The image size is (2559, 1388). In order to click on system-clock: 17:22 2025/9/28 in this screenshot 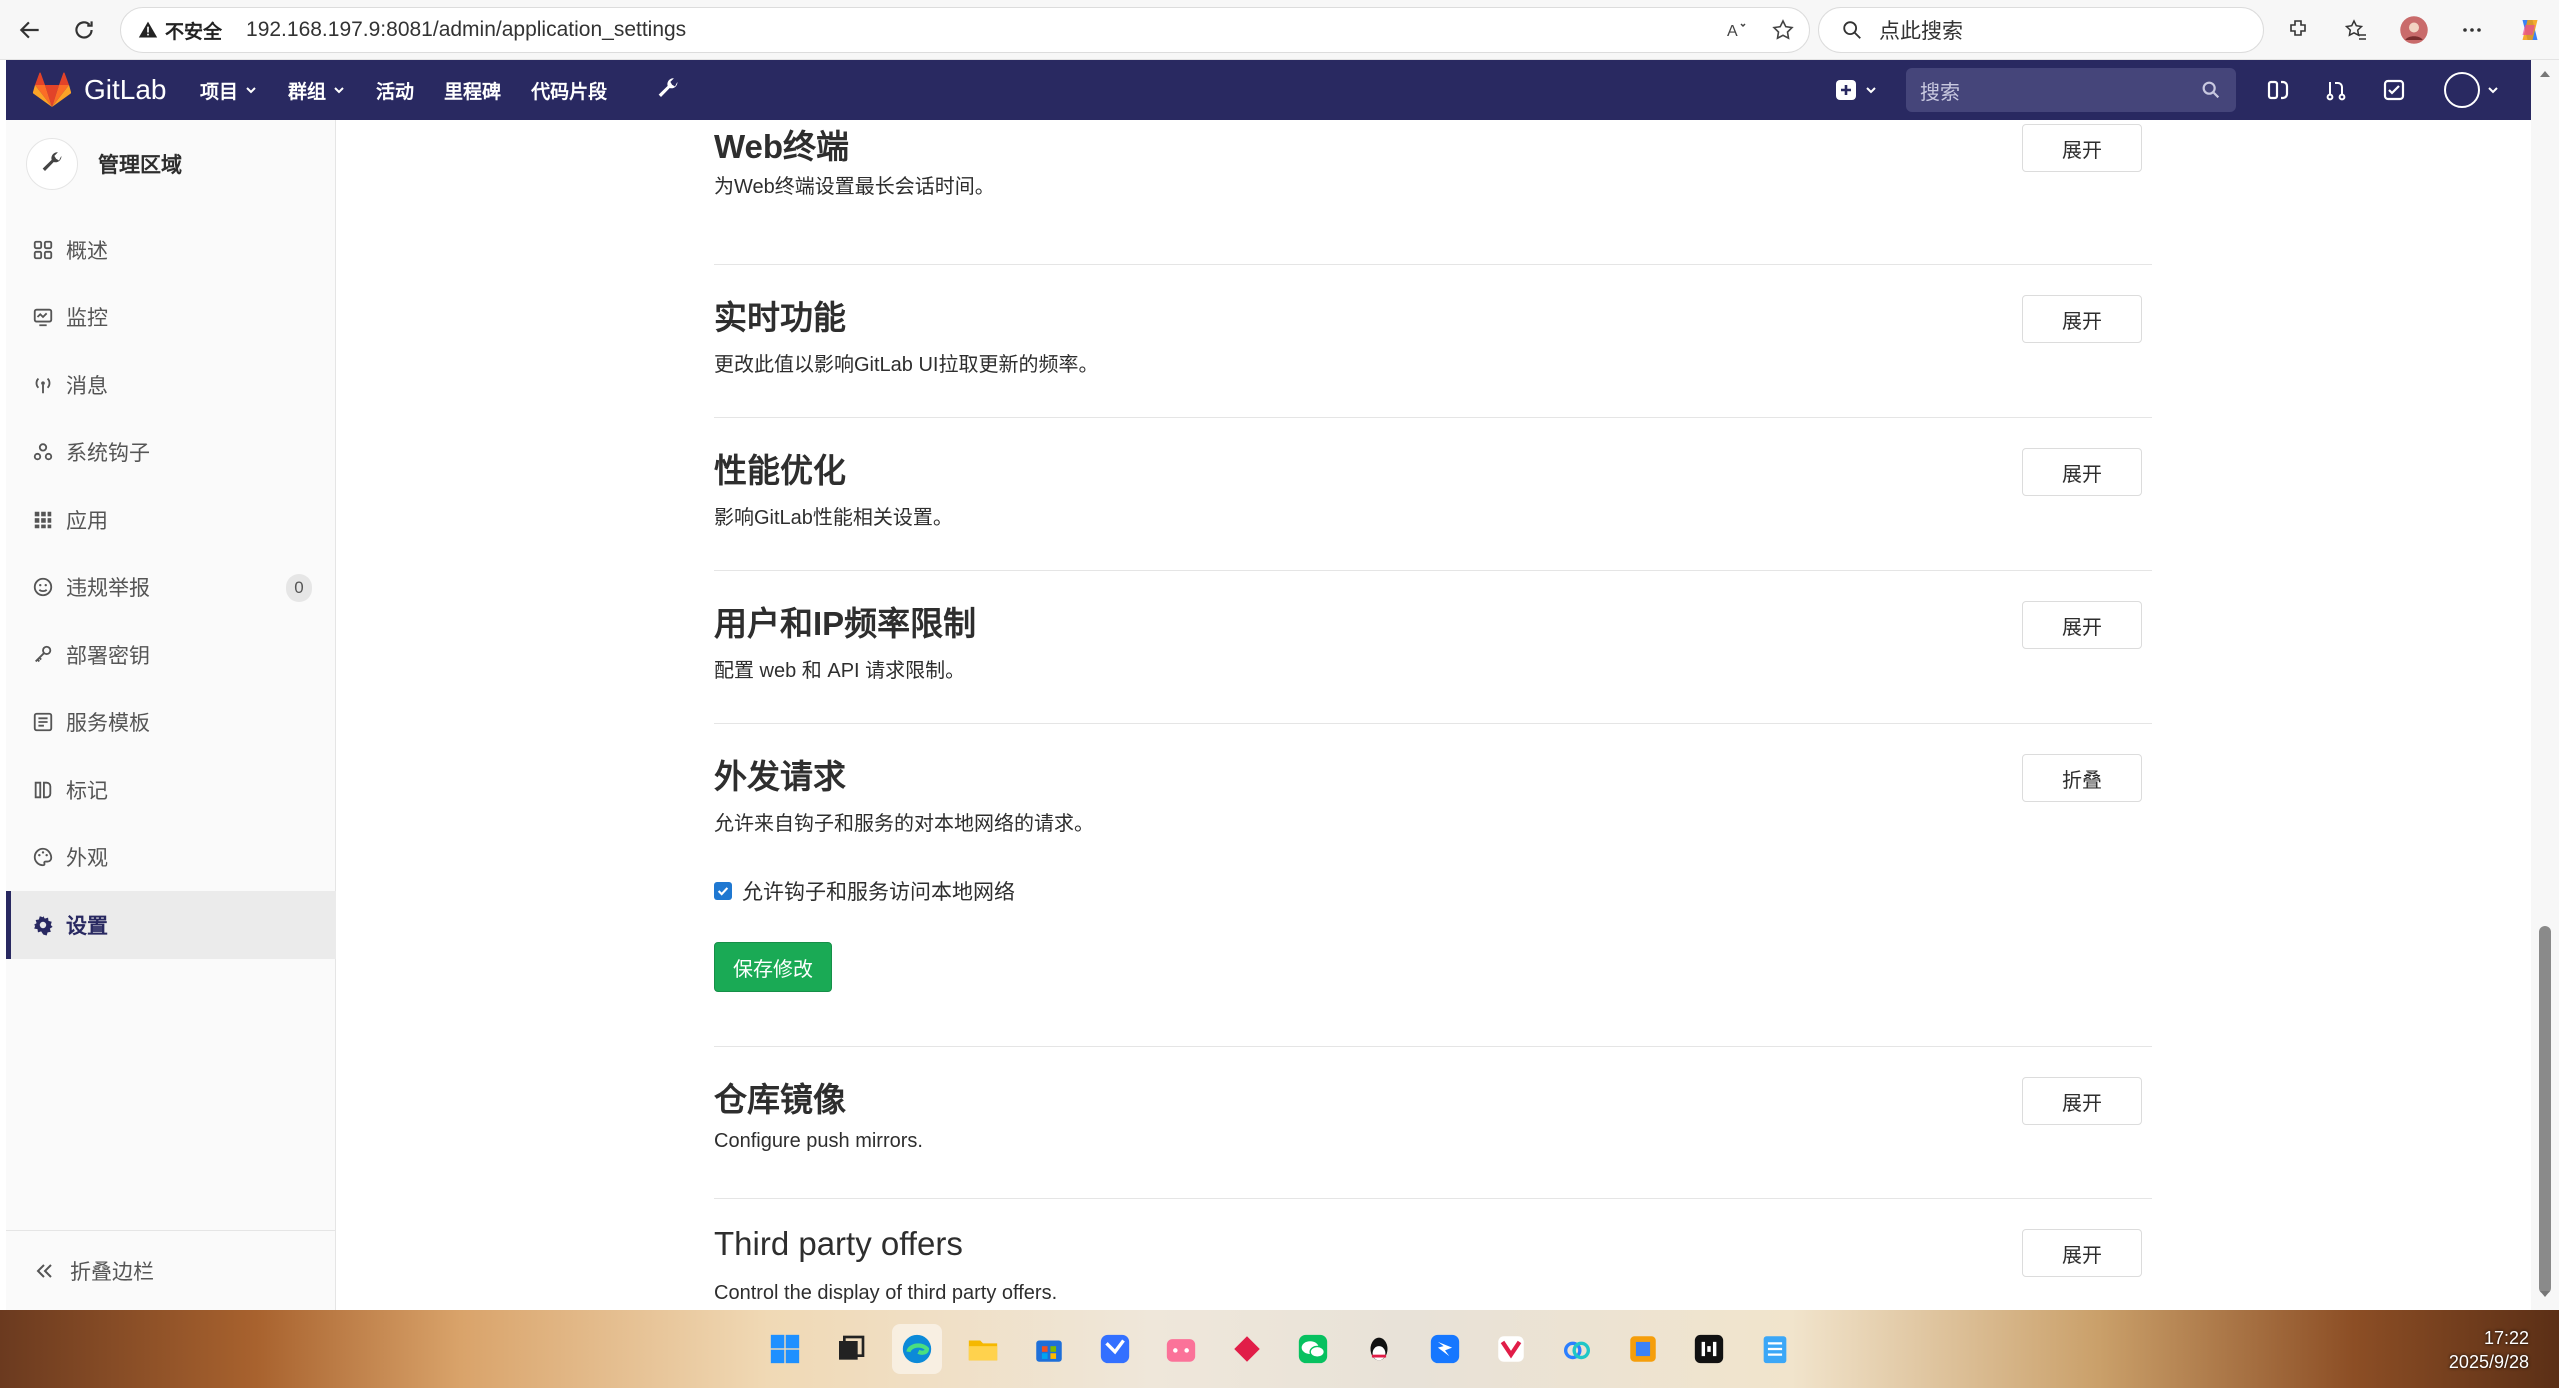, I will do `click(2489, 1350)`.